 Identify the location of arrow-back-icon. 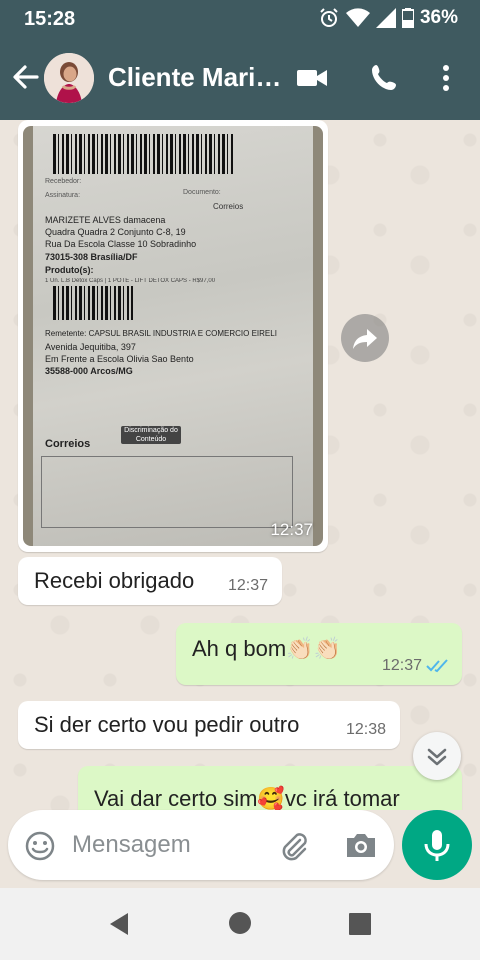
(25, 77).